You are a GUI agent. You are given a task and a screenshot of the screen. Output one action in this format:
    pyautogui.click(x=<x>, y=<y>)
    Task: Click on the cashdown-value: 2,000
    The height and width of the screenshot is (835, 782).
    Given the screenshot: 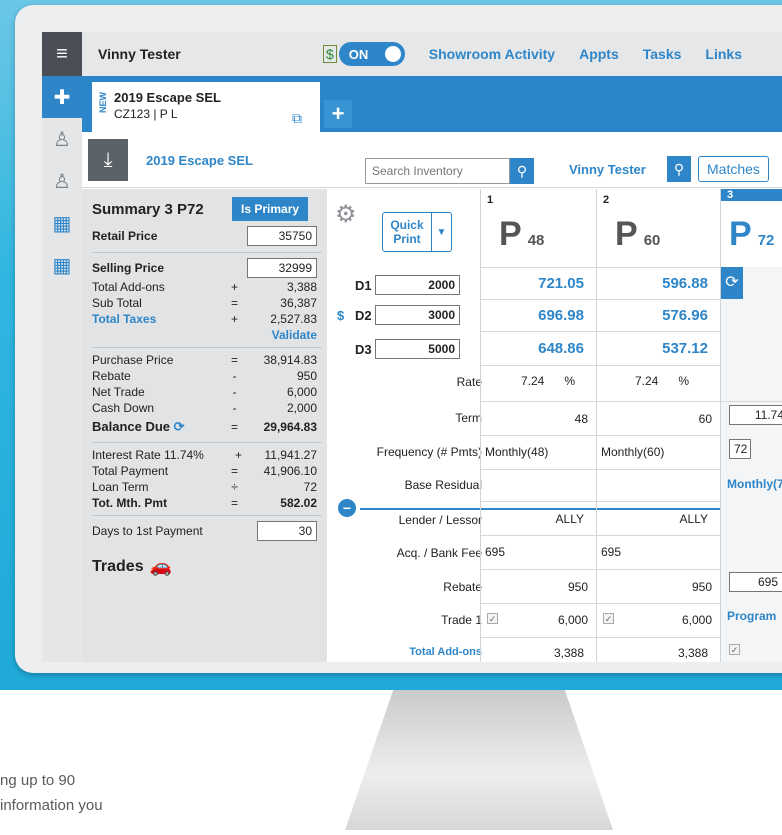 What is the action you would take?
    pyautogui.click(x=301, y=408)
    